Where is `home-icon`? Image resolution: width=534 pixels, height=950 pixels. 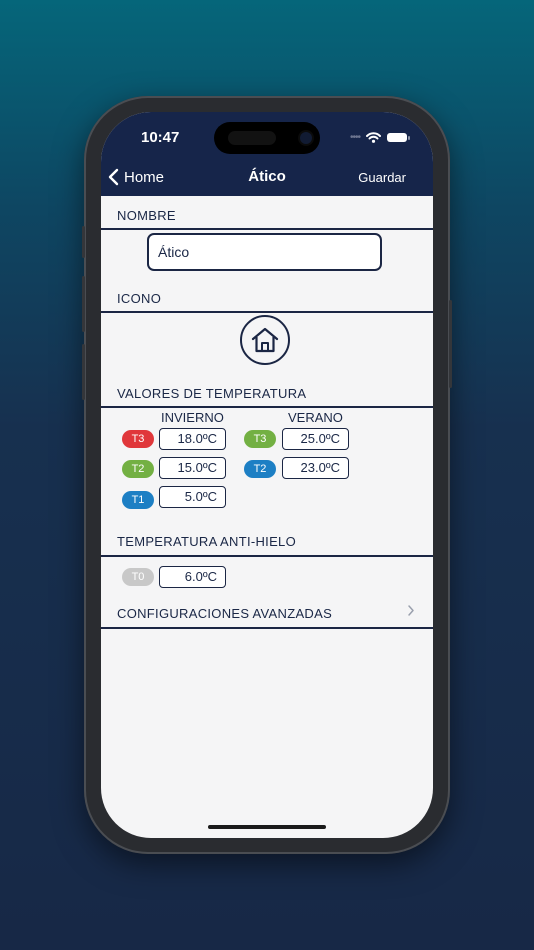 home-icon is located at coordinates (265, 340).